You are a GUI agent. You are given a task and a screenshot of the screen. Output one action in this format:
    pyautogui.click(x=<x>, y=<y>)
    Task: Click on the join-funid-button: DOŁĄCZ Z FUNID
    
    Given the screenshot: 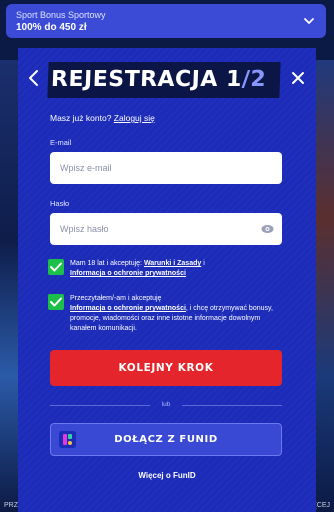 What is the action you would take?
    pyautogui.click(x=166, y=439)
    